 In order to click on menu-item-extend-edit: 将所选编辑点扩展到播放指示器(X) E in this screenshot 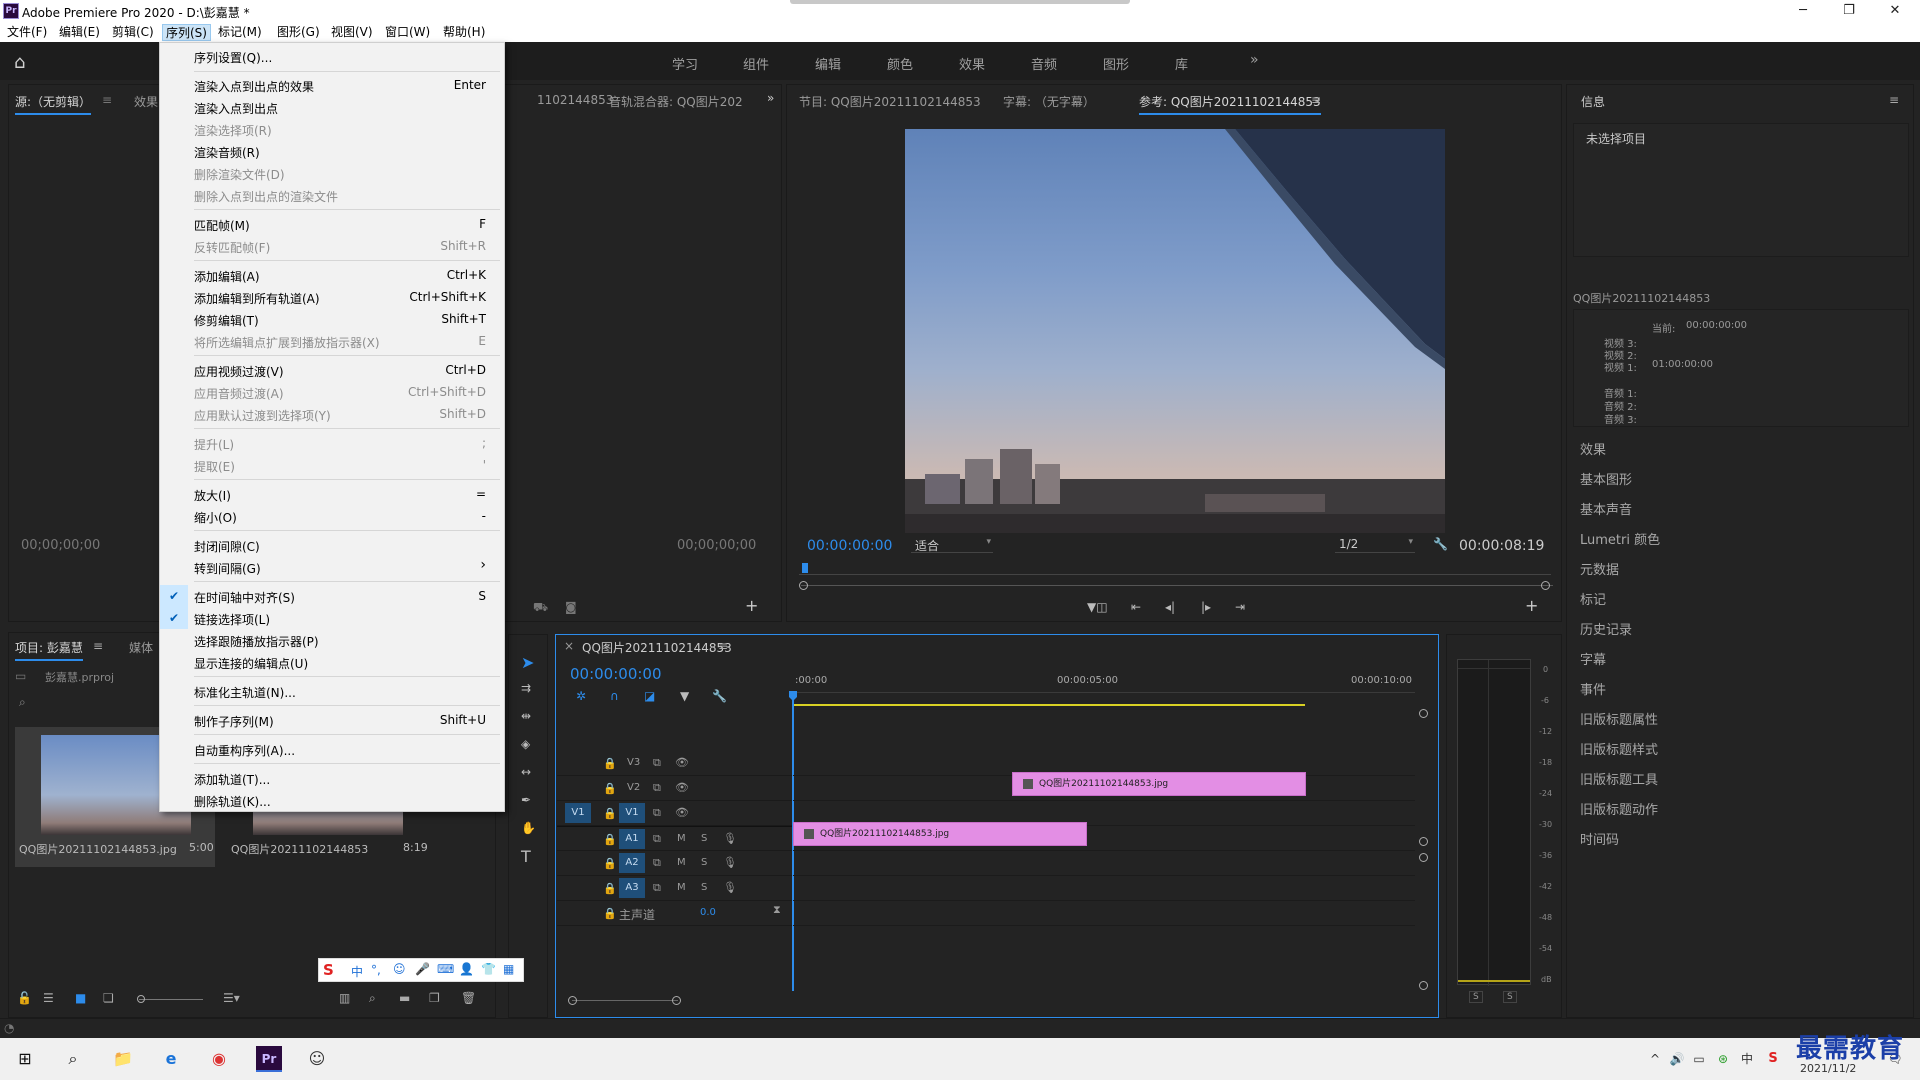, I will do `click(332, 341)`.